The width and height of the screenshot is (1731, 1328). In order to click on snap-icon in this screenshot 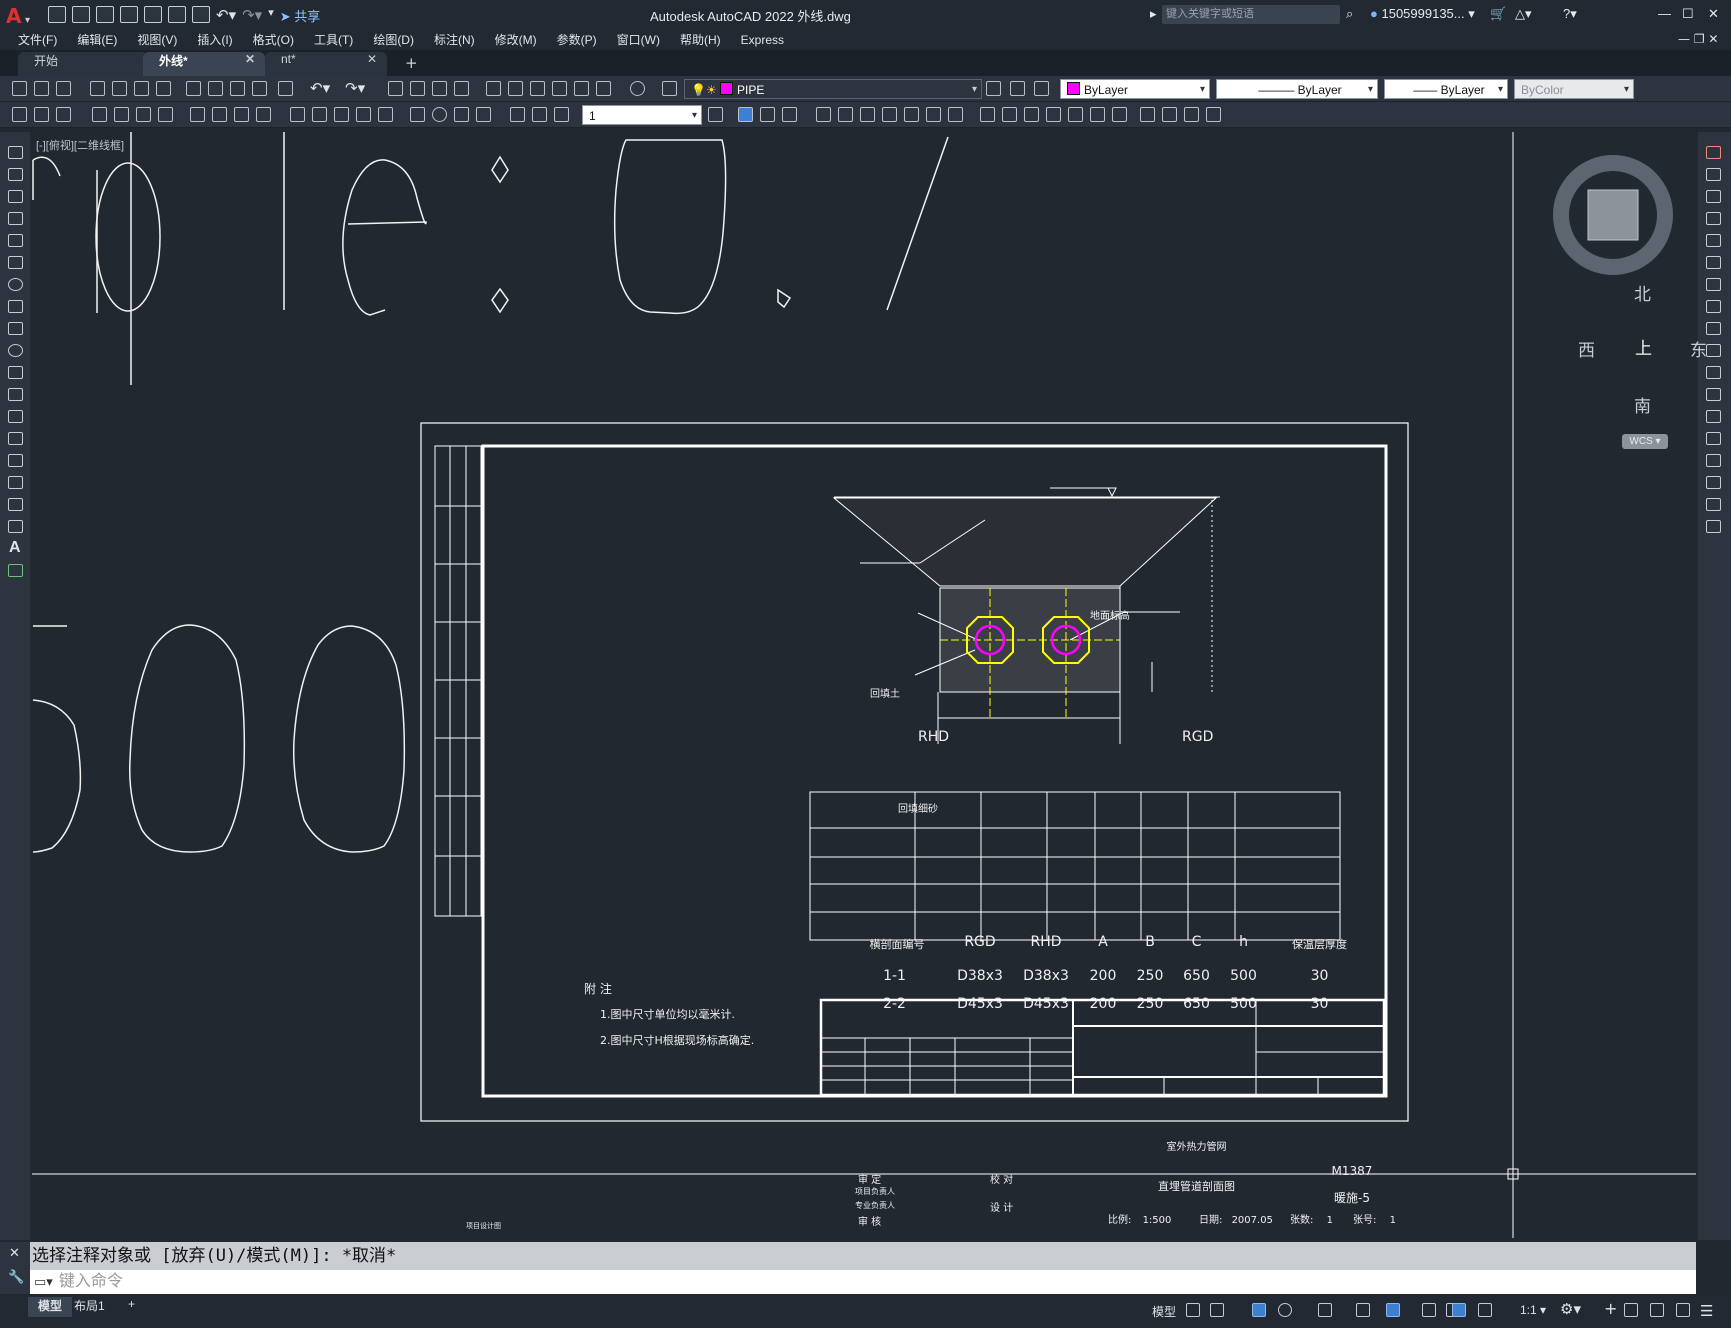, I will do `click(1217, 1310)`.